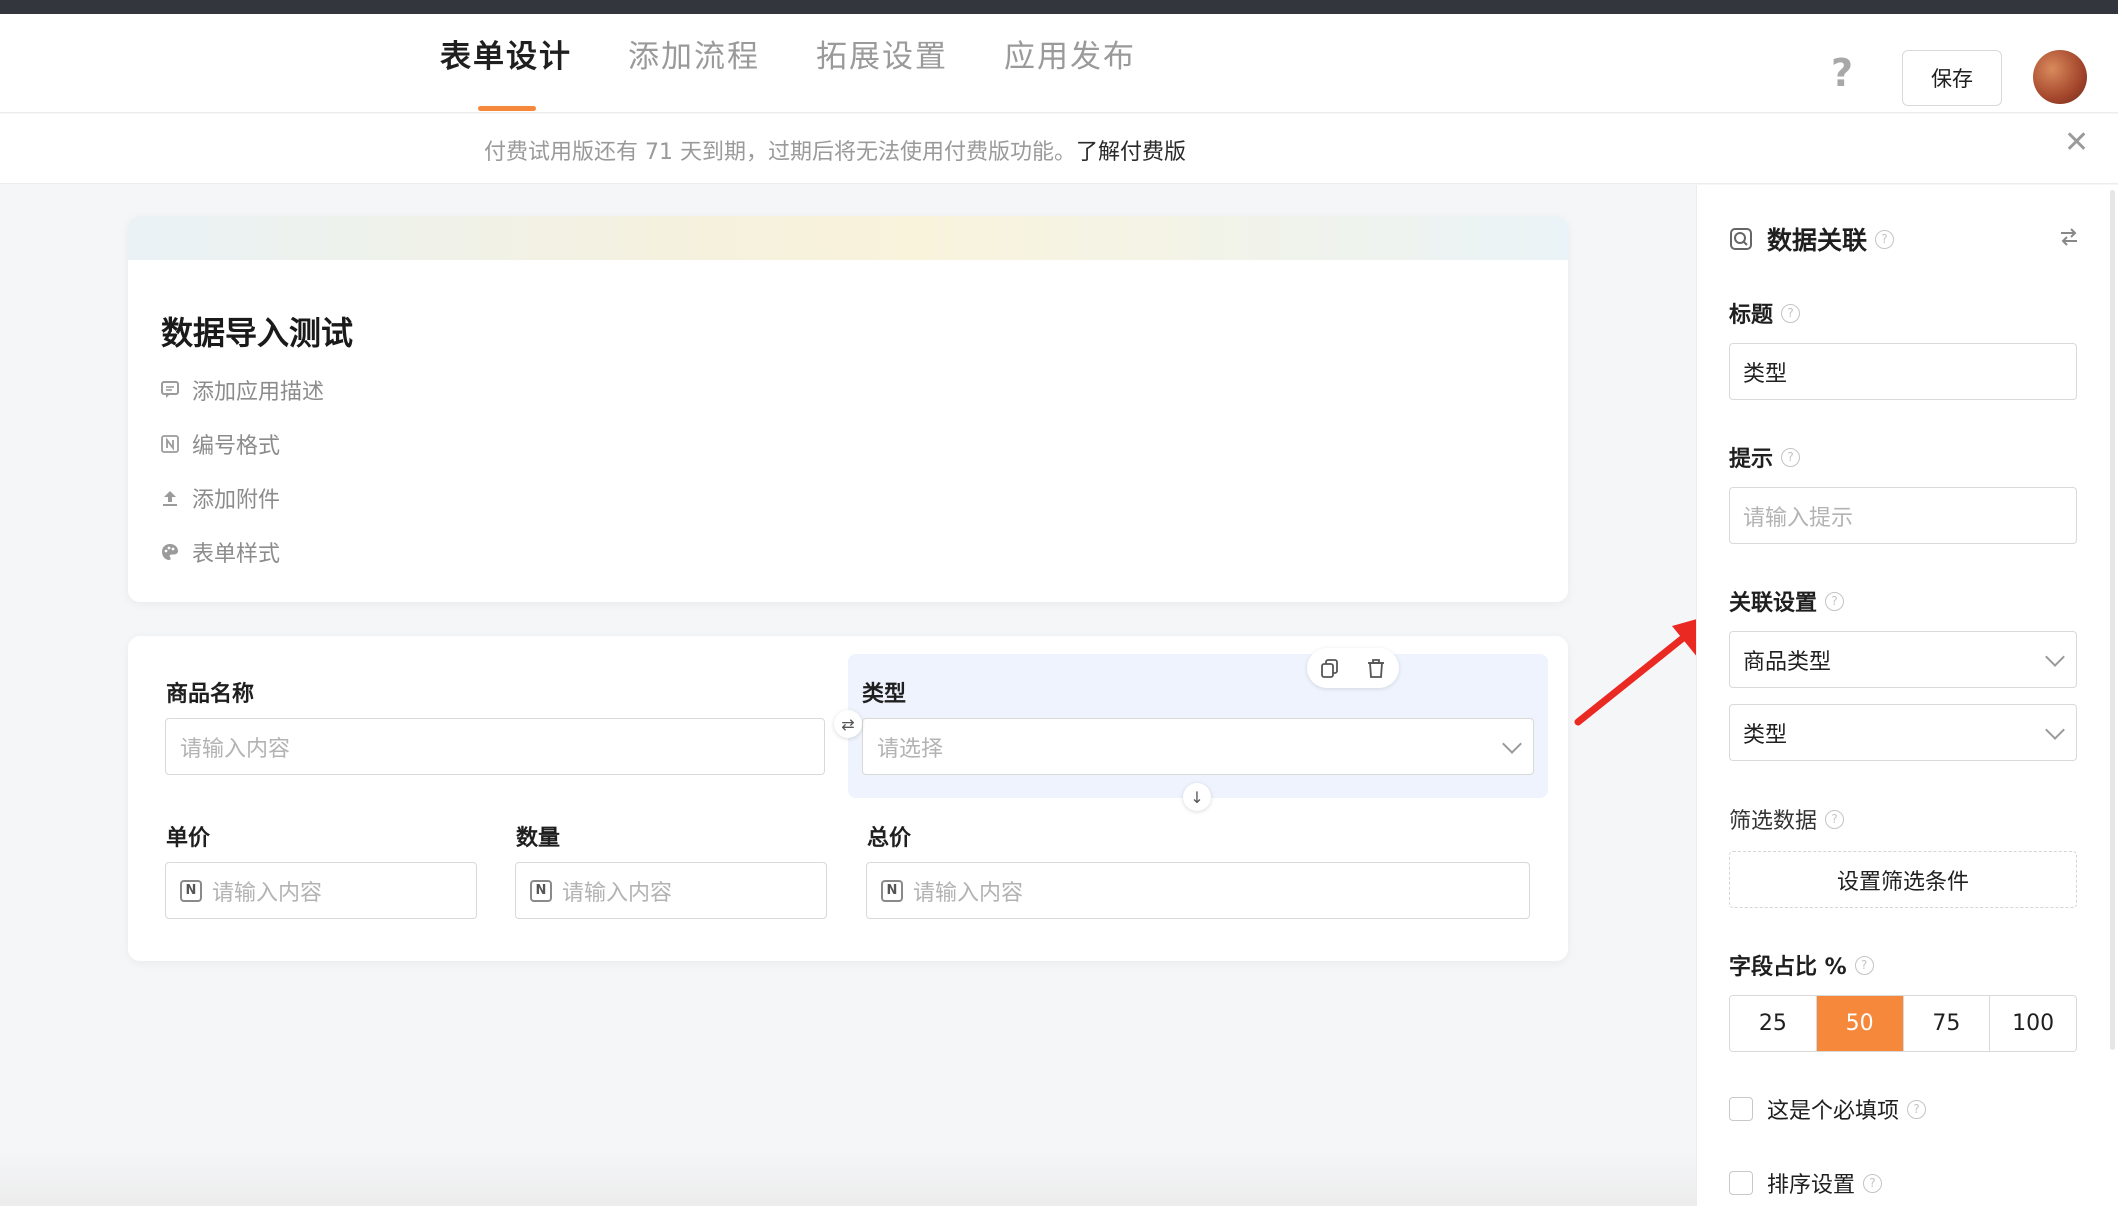 The height and width of the screenshot is (1206, 2118). I want to click on move-down-icon: ↓, so click(1197, 797).